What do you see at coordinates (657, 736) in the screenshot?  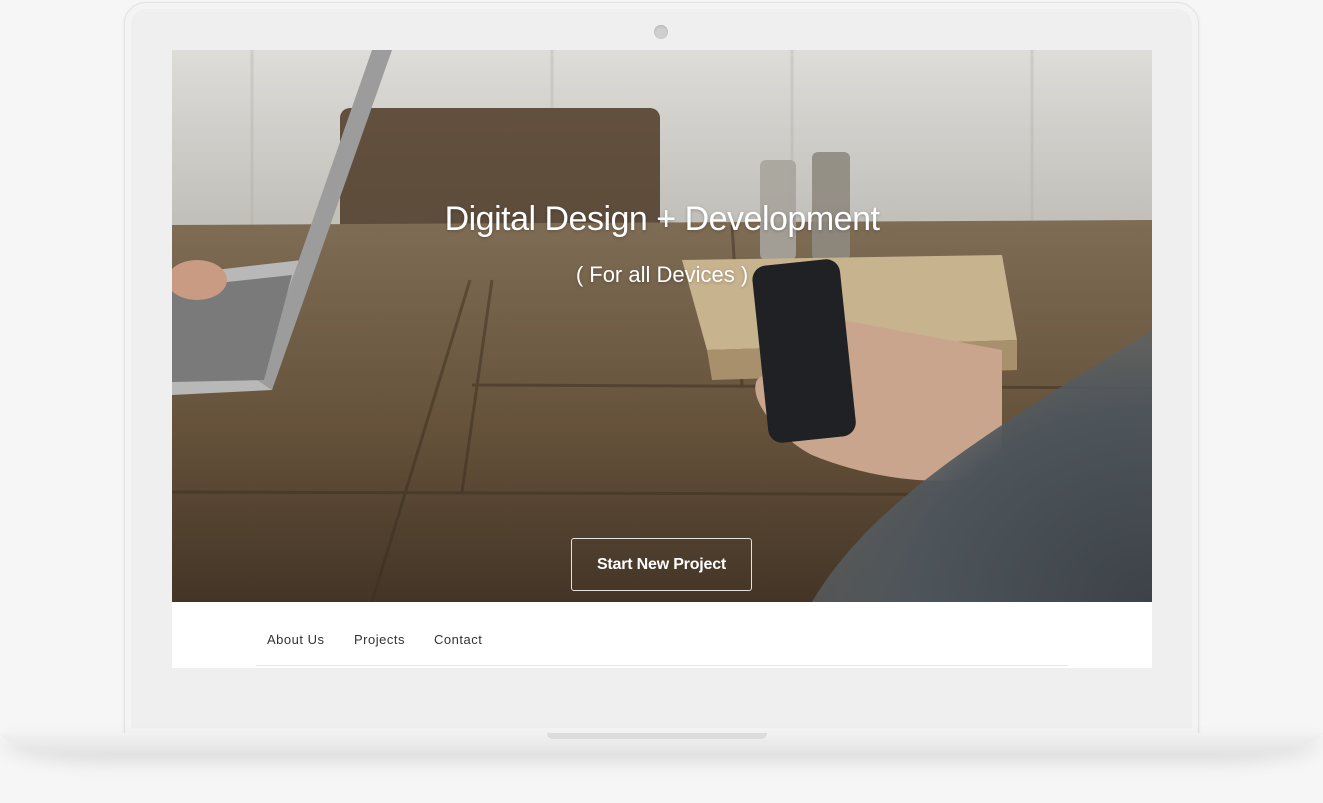 I see `laptop-hinge-notch` at bounding box center [657, 736].